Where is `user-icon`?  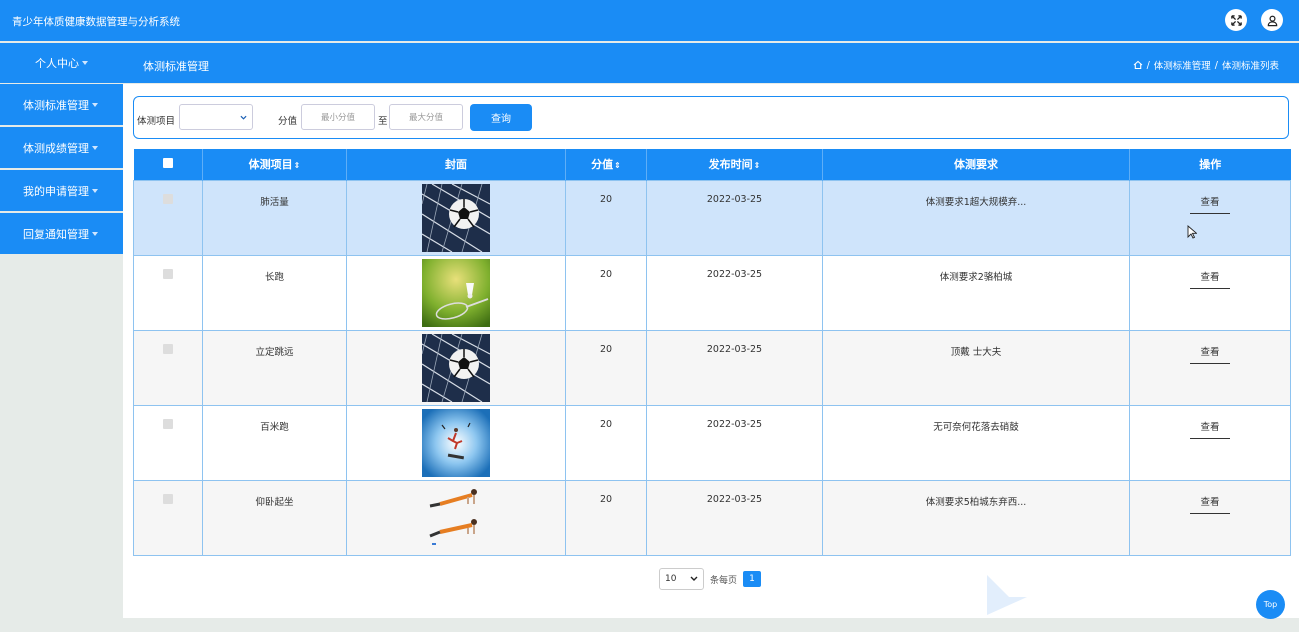 user-icon is located at coordinates (1272, 20).